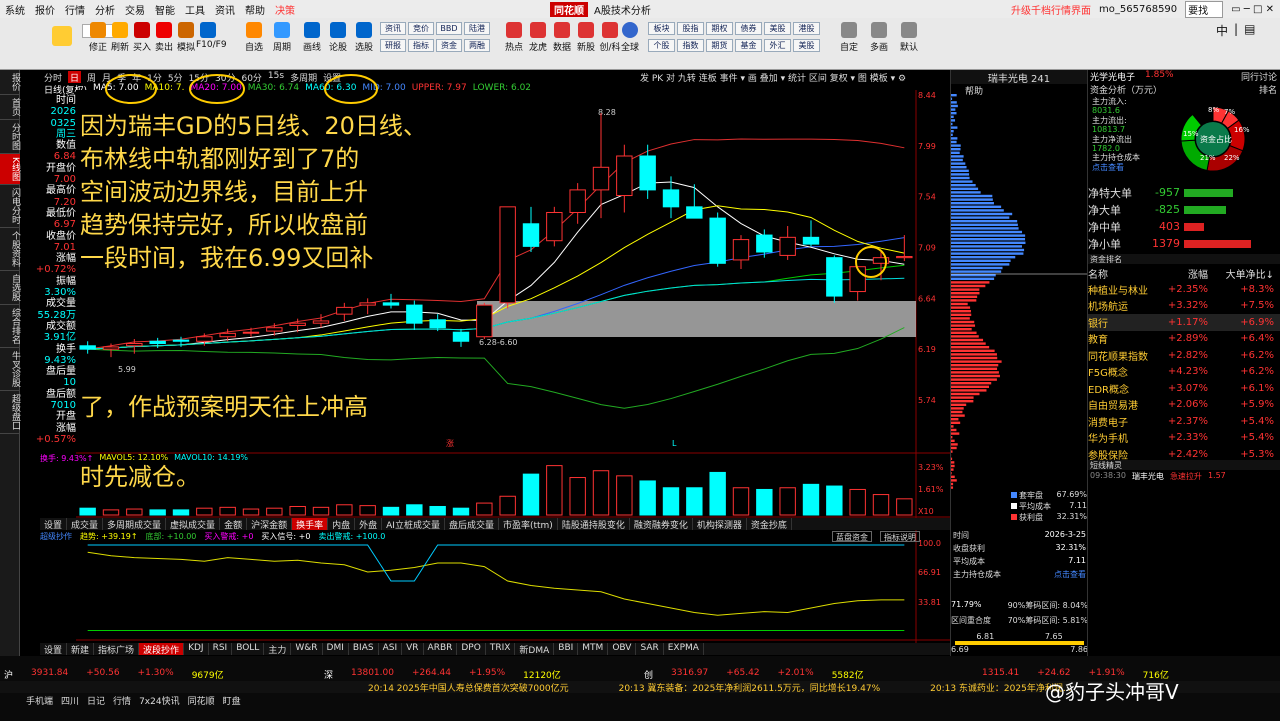 The width and height of the screenshot is (1280, 721). What do you see at coordinates (368, 524) in the screenshot?
I see `tab-tabs1-8: 外盘` at bounding box center [368, 524].